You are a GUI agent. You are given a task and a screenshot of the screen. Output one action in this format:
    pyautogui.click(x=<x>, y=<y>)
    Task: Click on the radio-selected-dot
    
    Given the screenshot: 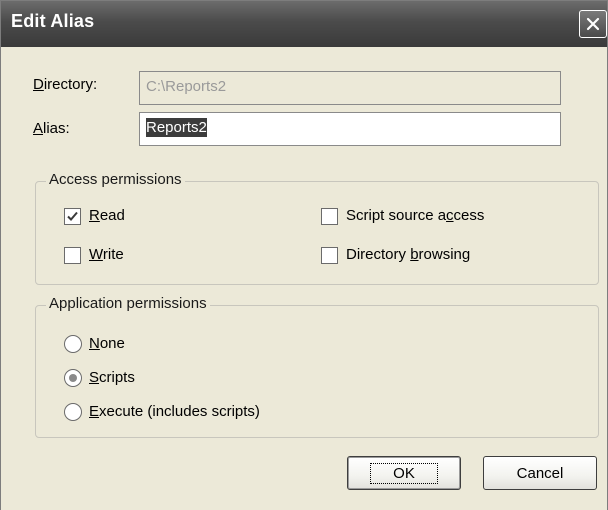 What is the action you would take?
    pyautogui.click(x=73, y=378)
    